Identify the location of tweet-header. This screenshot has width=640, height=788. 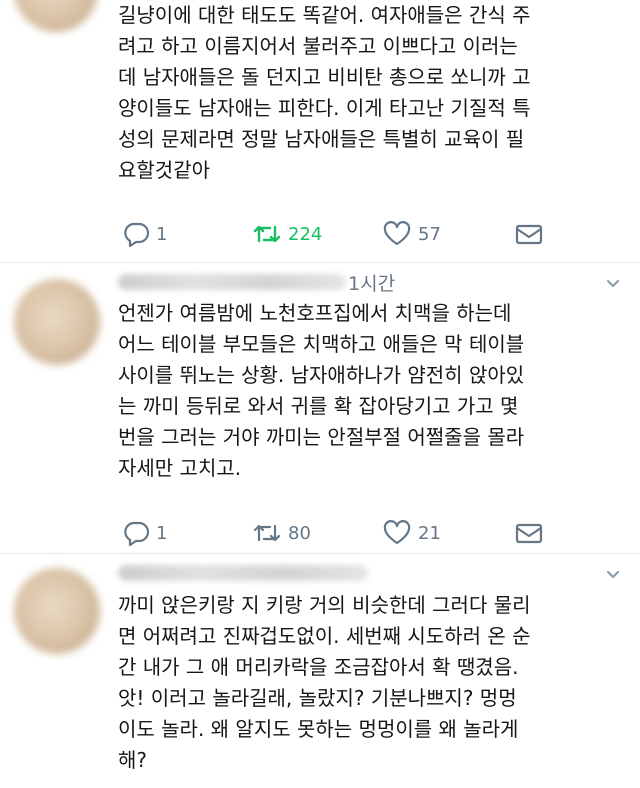
(243, 573).